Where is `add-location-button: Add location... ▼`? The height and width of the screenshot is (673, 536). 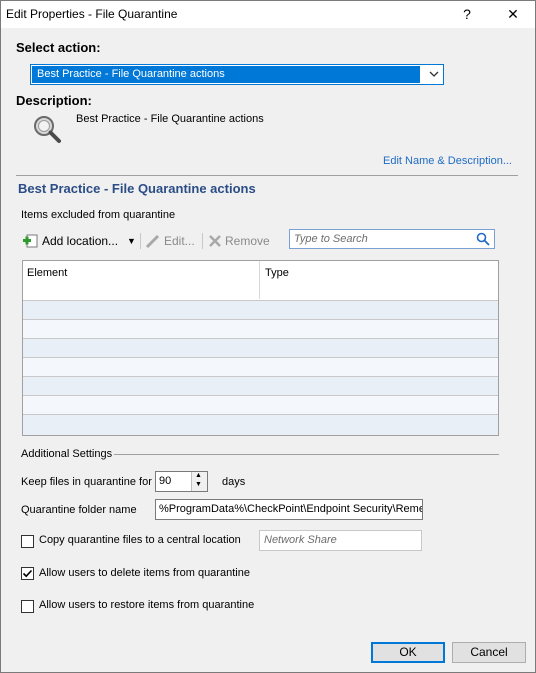
add-location-button: Add location... ▼ is located at coordinates (80, 241).